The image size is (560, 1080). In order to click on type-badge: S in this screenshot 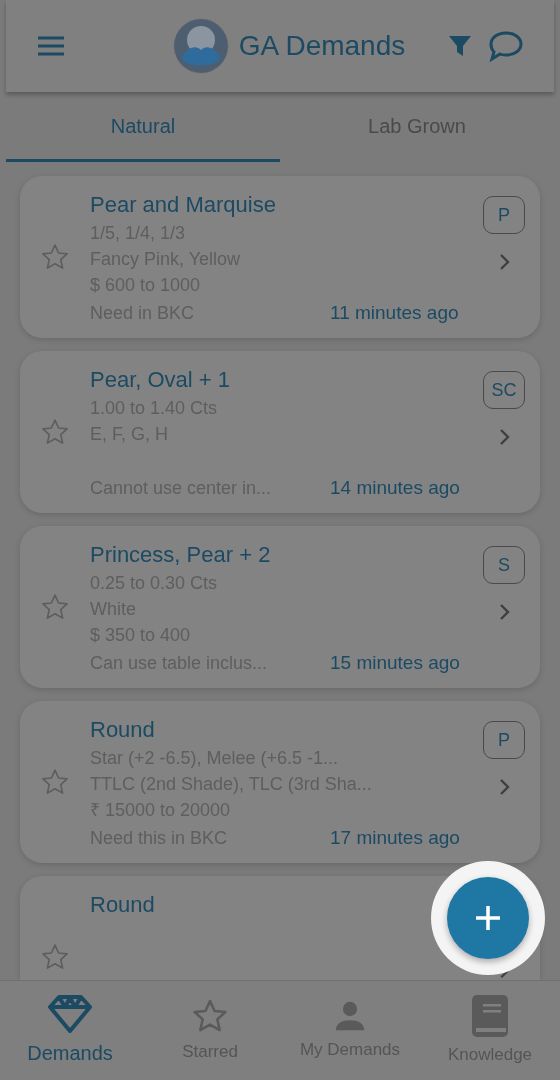, I will do `click(504, 565)`.